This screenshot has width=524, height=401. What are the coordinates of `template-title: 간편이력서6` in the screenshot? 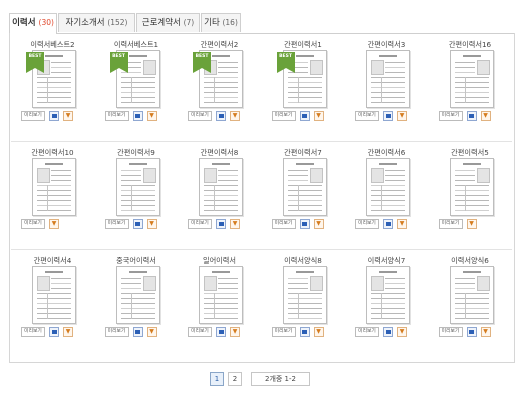 It's located at (386, 153).